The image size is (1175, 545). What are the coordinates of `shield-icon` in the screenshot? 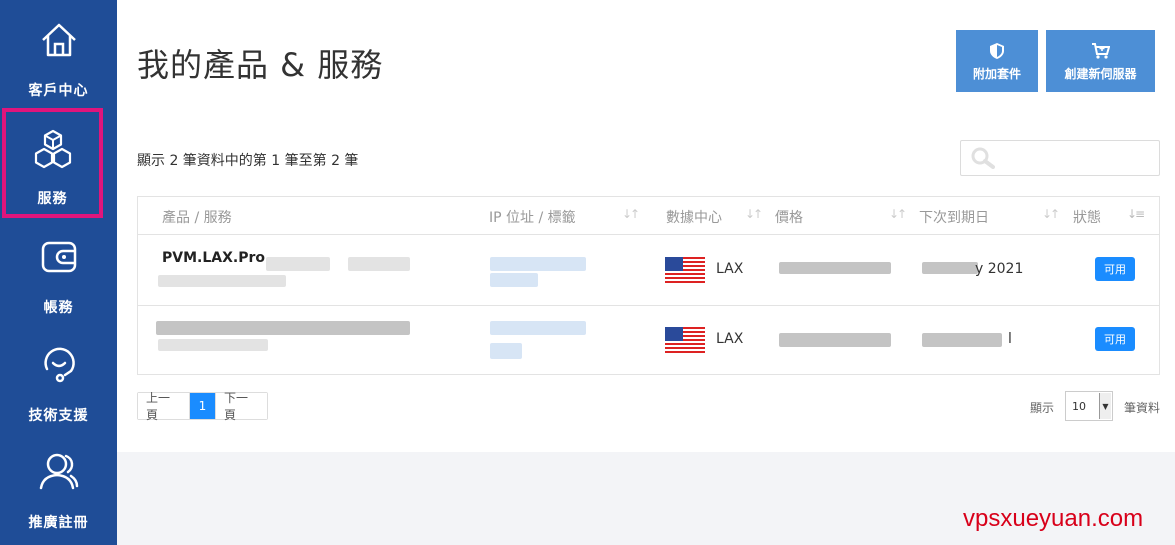 It's located at (997, 51).